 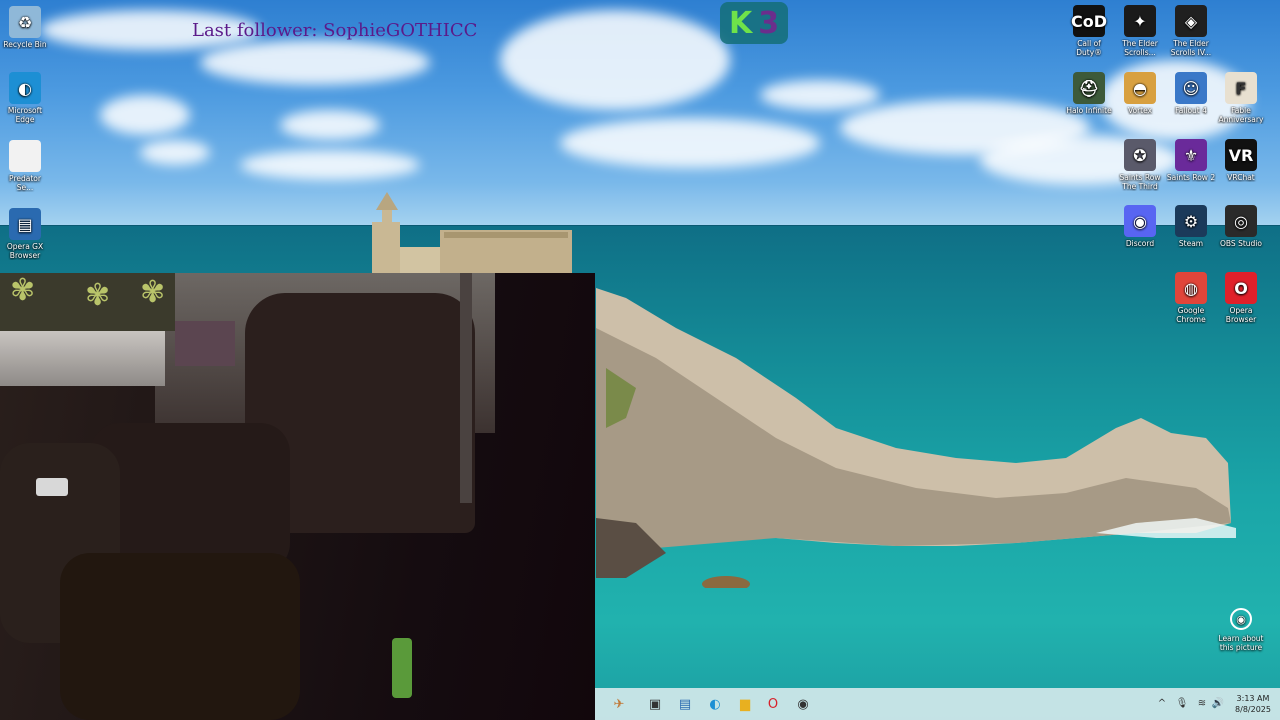 What do you see at coordinates (1241, 643) in the screenshot?
I see `learn-about-picture-label: Learn about this picture` at bounding box center [1241, 643].